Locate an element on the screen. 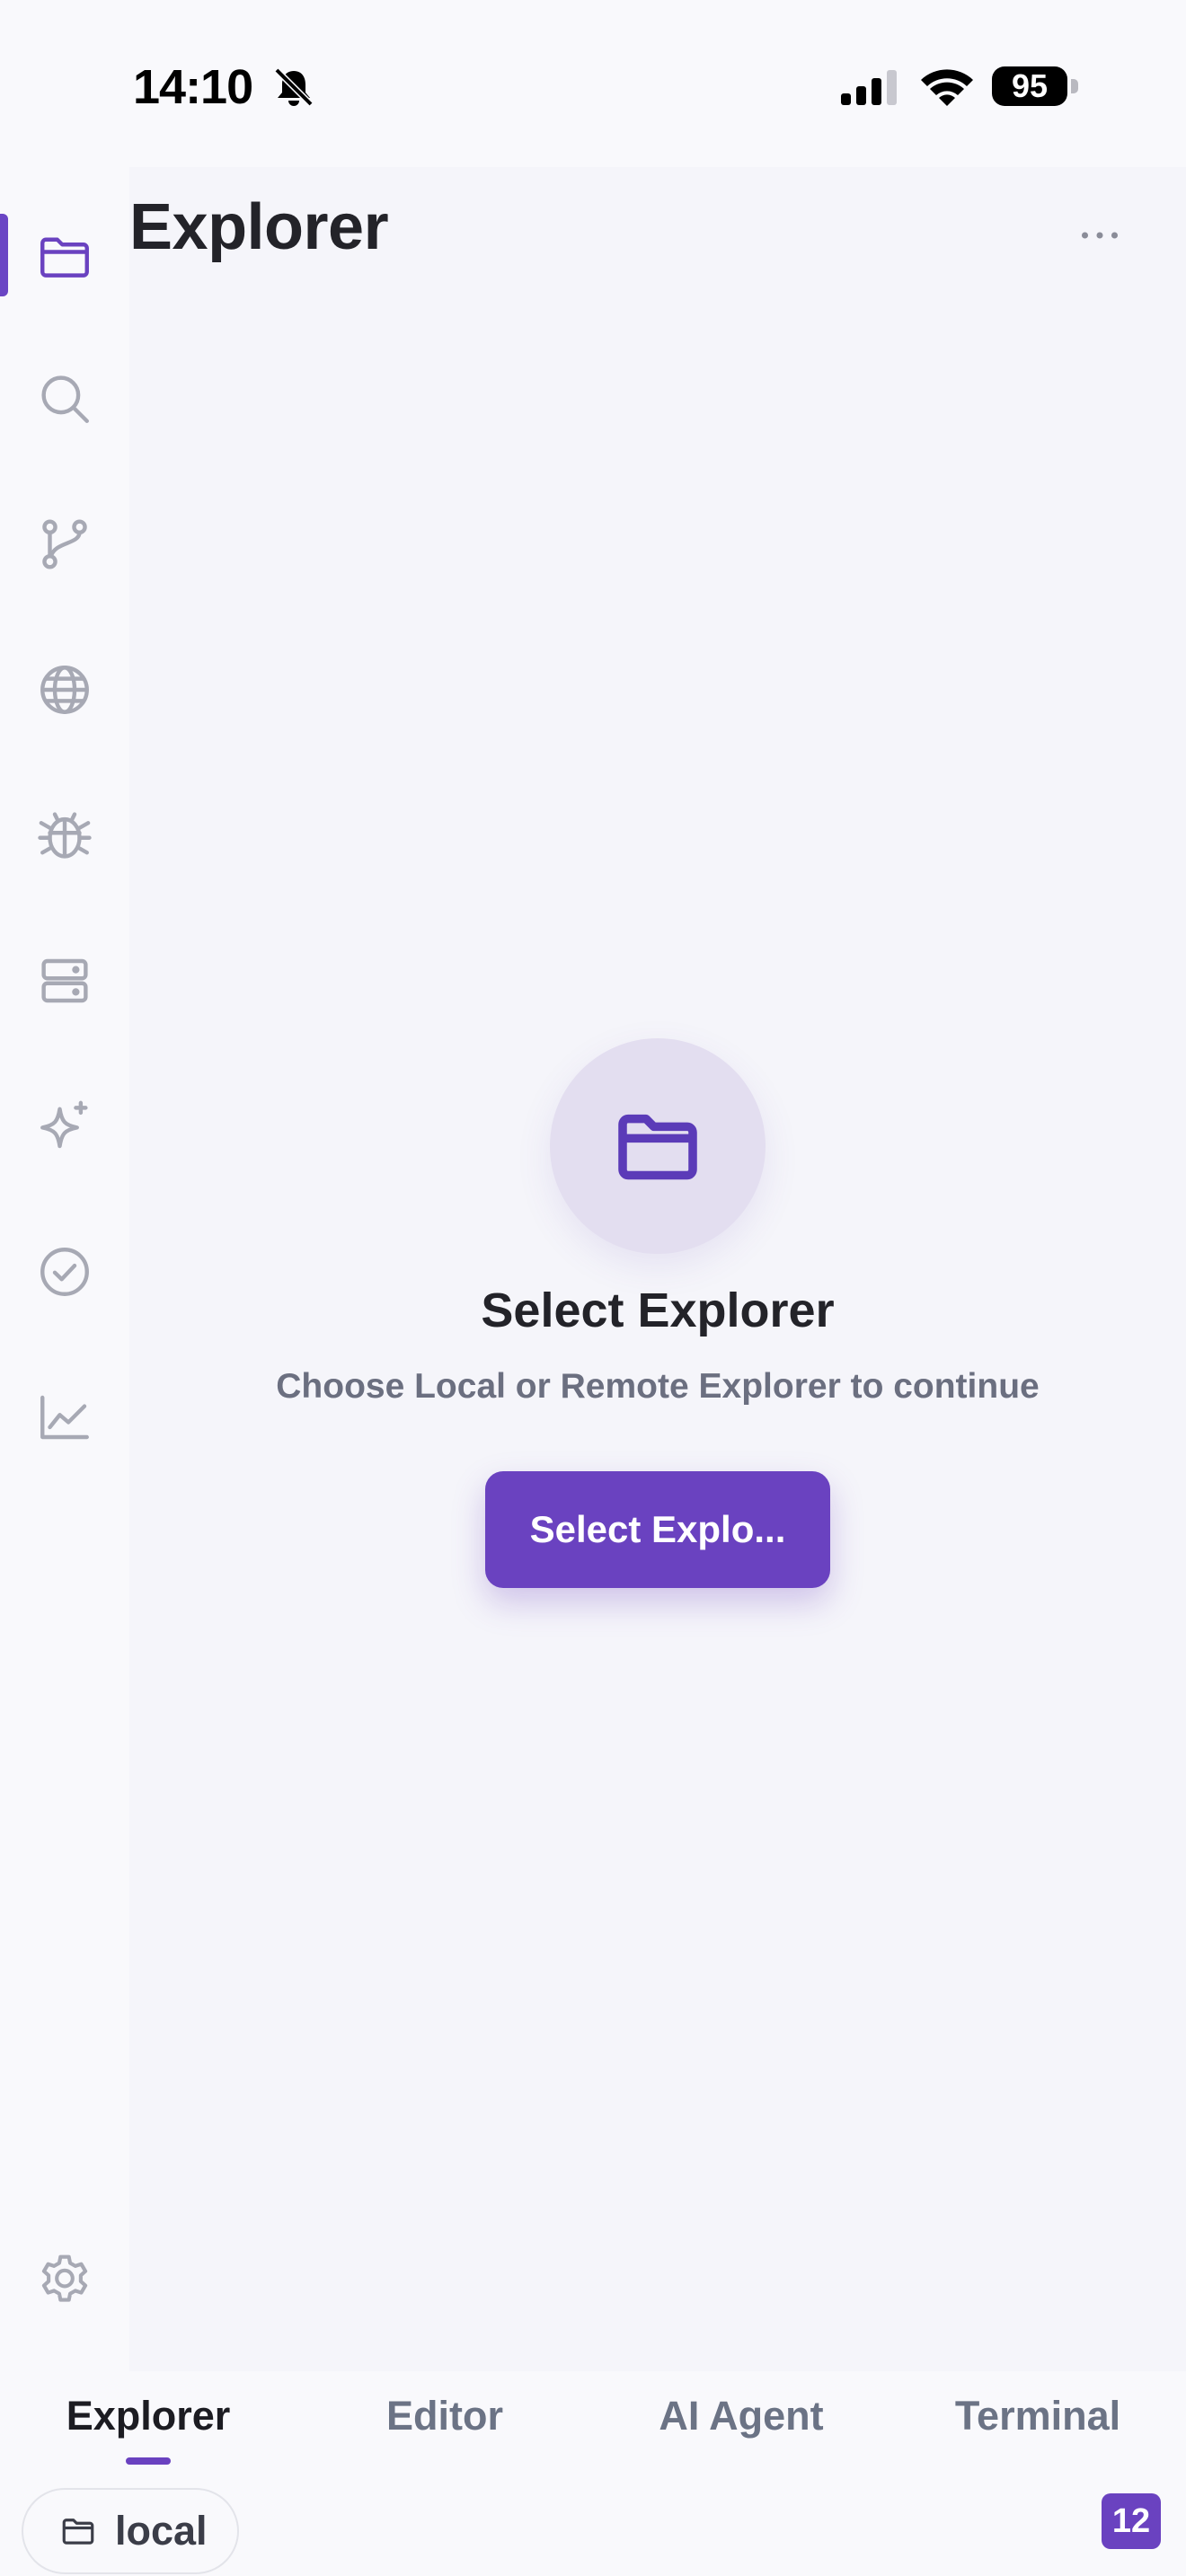  sidebar-item-remote is located at coordinates (64, 689).